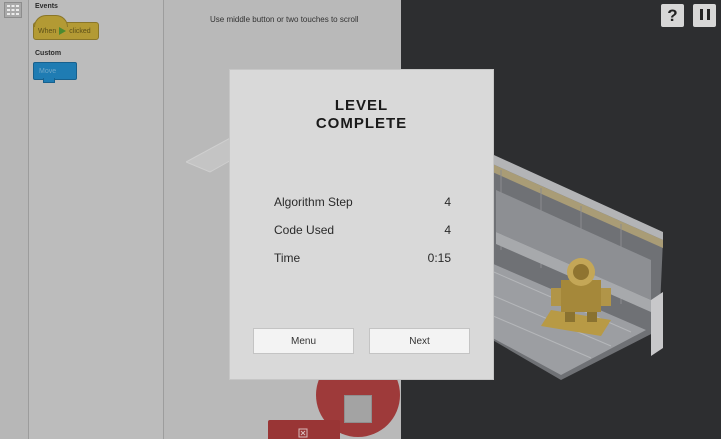  I want to click on when-flag-clicked-block: When clicked, so click(66, 27).